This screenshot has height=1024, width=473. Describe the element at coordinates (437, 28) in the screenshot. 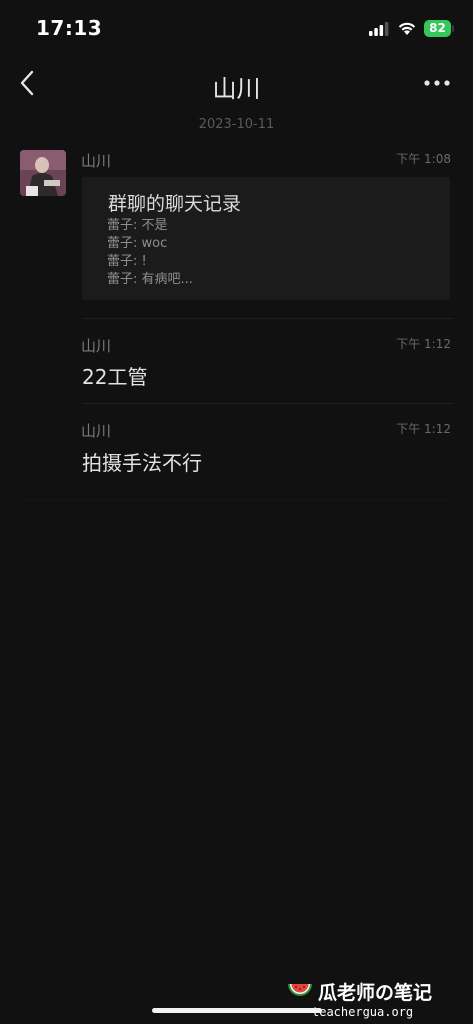

I see `battery-level: 82` at that location.